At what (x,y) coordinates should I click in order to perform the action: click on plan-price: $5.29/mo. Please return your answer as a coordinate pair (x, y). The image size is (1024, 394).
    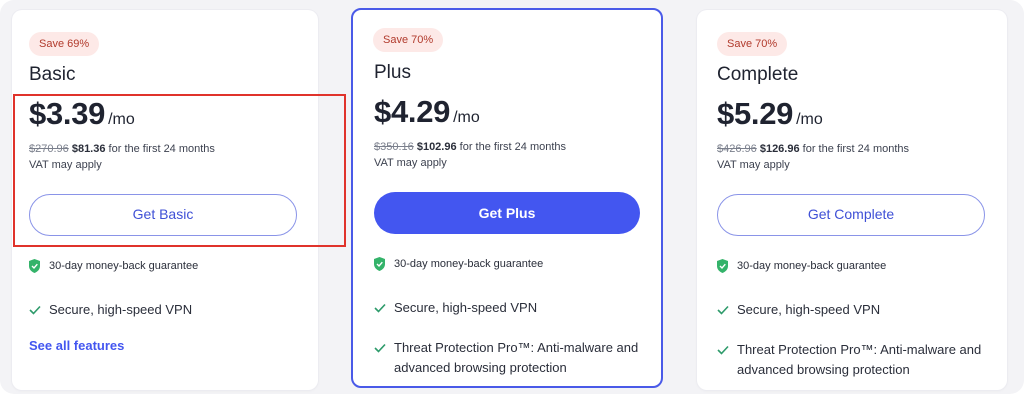
    Looking at the image, I should click on (770, 114).